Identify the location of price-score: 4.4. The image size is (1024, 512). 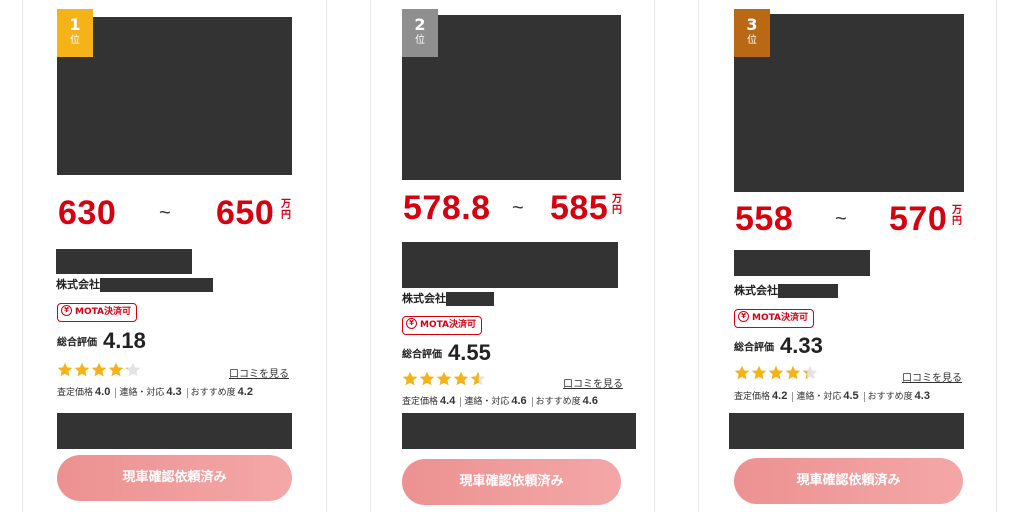
(448, 401).